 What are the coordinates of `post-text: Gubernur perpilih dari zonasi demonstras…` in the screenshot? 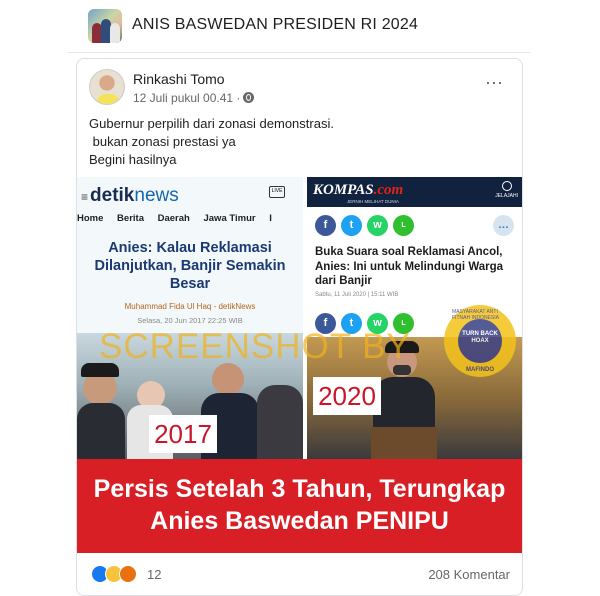 It's located at (211, 141).